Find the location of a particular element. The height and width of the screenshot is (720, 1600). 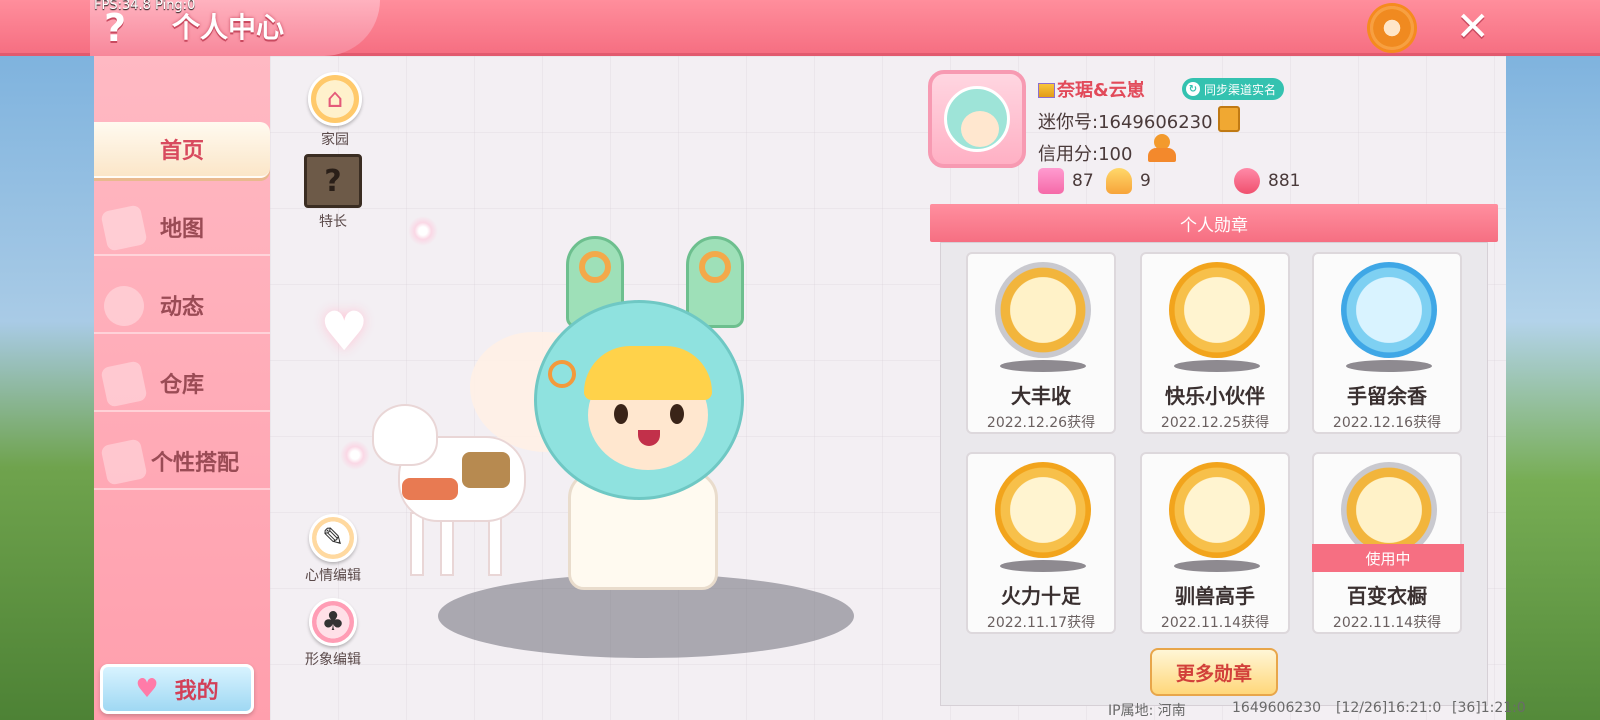

sidebar-item-feed: 动态 is located at coordinates (182, 306).